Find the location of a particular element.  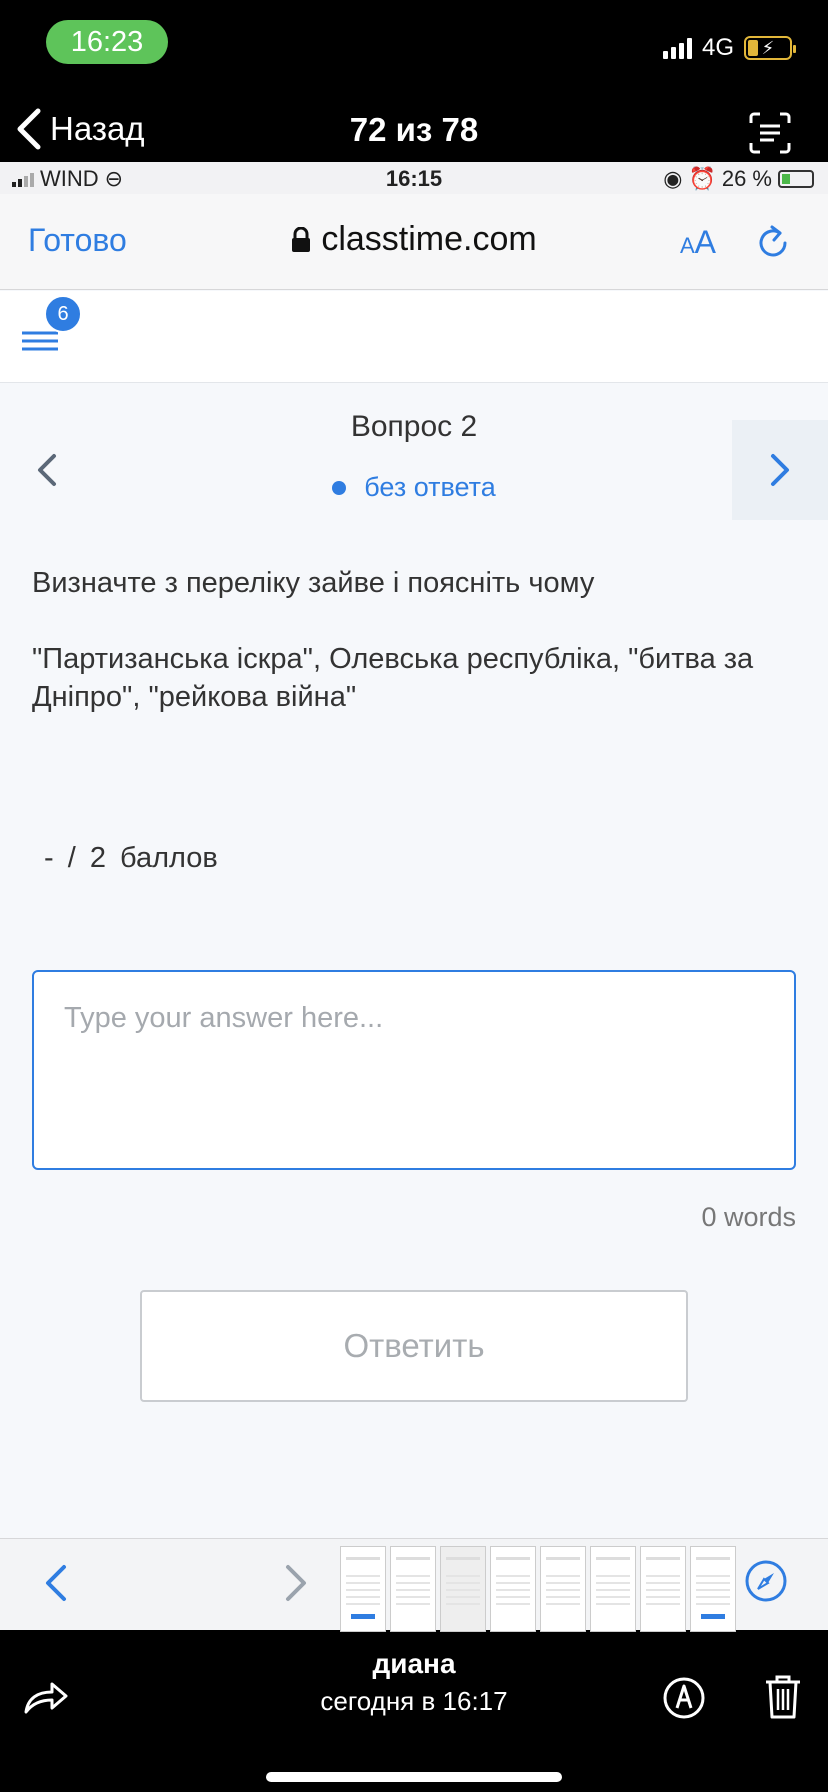

photo-counter: 72 из 78 is located at coordinates (414, 129).